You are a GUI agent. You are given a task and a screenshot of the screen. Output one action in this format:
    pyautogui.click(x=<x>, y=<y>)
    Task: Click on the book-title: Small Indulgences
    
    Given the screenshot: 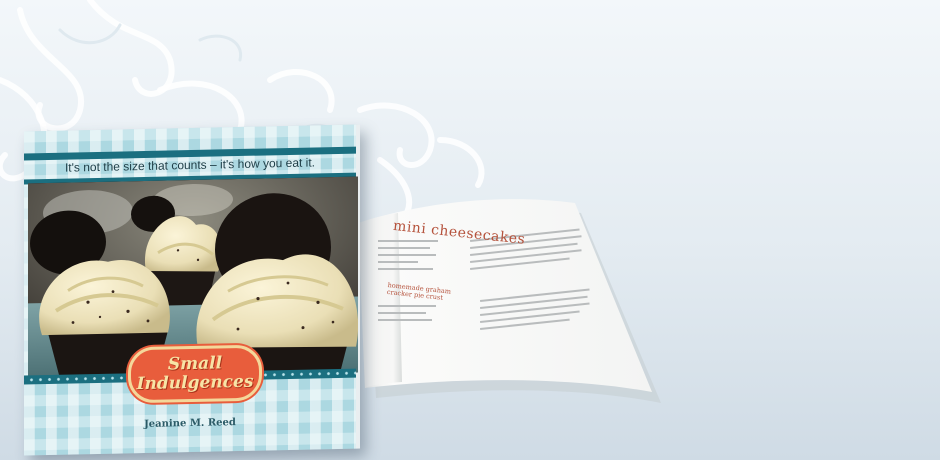 What is the action you would take?
    pyautogui.click(x=195, y=374)
    